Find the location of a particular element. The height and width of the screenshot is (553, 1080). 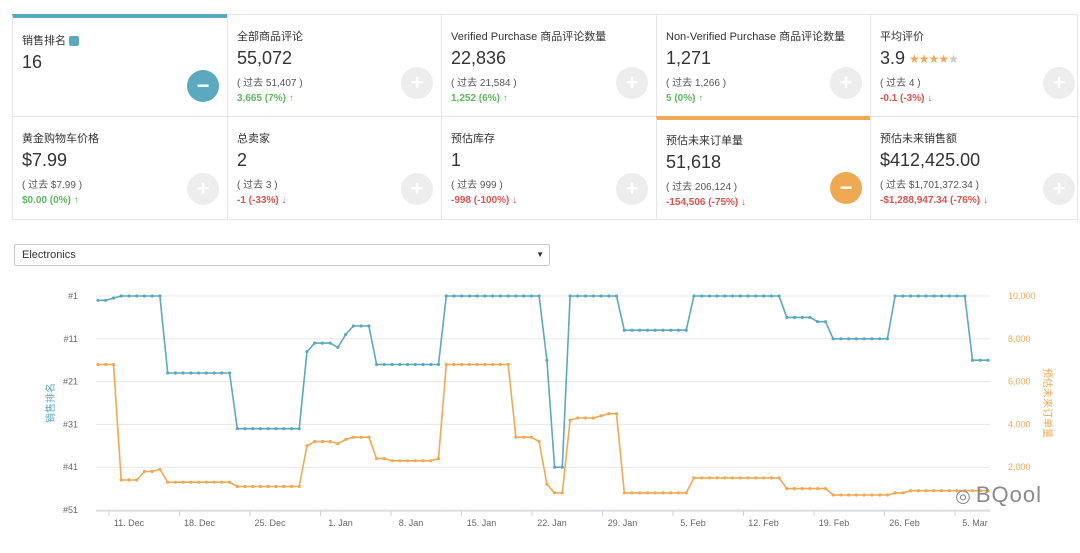

info-icon is located at coordinates (74, 41).